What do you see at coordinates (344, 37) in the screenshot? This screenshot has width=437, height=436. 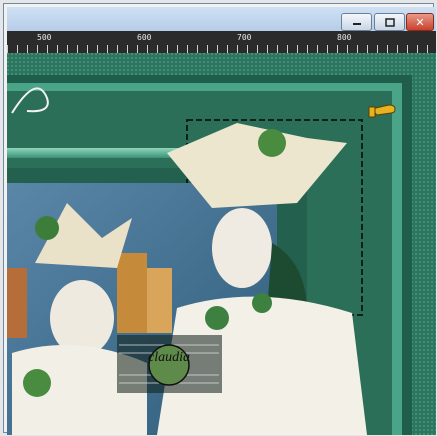 I see `ruler-label: 800` at bounding box center [344, 37].